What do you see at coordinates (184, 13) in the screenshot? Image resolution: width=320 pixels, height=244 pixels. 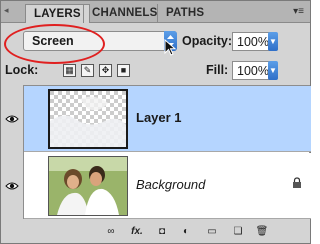 I see `tab-paths: PATHS` at bounding box center [184, 13].